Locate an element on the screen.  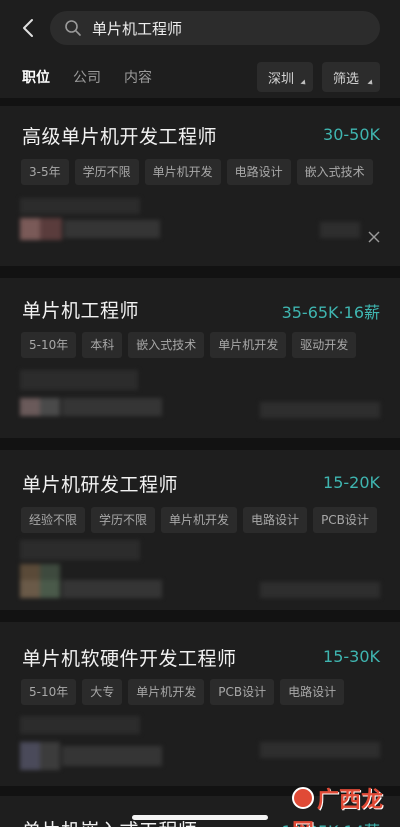
job-tag: 经验不限 is located at coordinates (53, 520).